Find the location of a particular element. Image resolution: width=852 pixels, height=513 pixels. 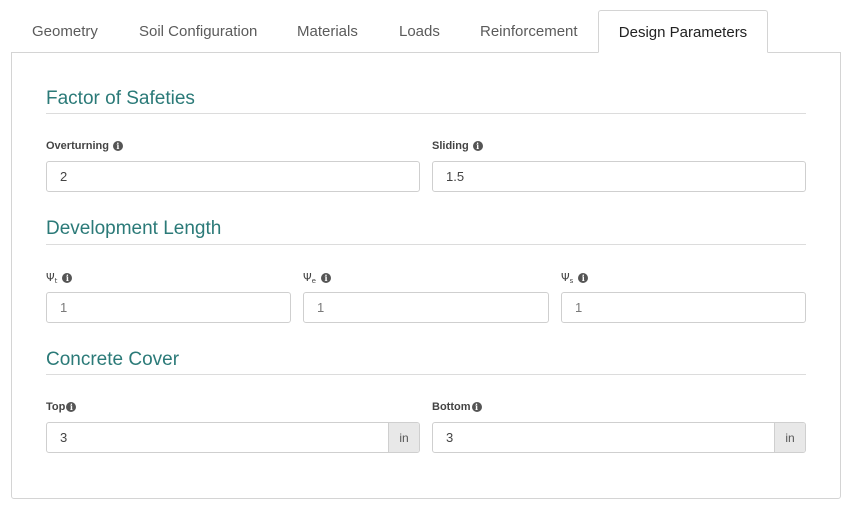

top-cover-field: in is located at coordinates (233, 437).